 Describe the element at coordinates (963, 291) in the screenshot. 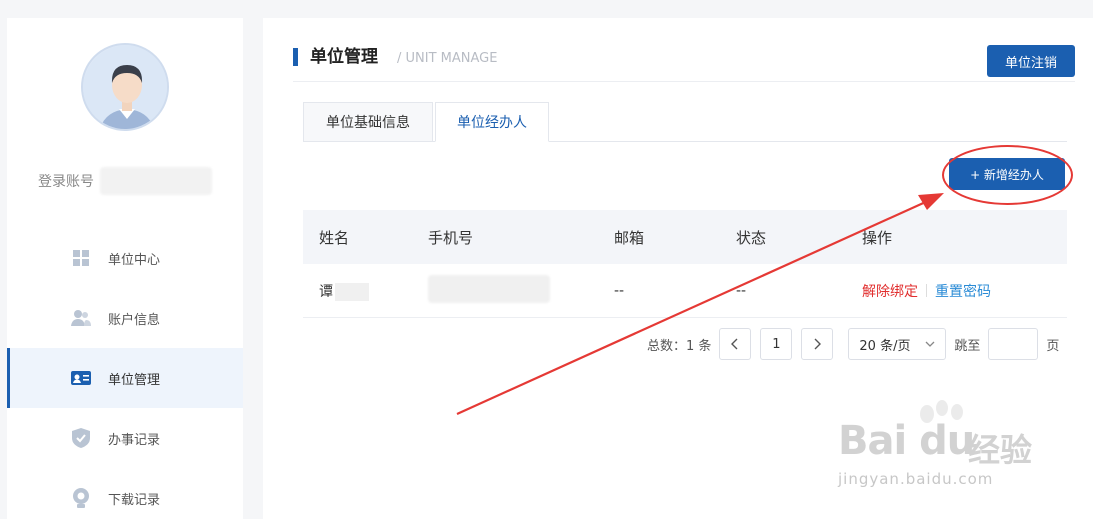

I see `reset-password-link: 重置密码` at that location.